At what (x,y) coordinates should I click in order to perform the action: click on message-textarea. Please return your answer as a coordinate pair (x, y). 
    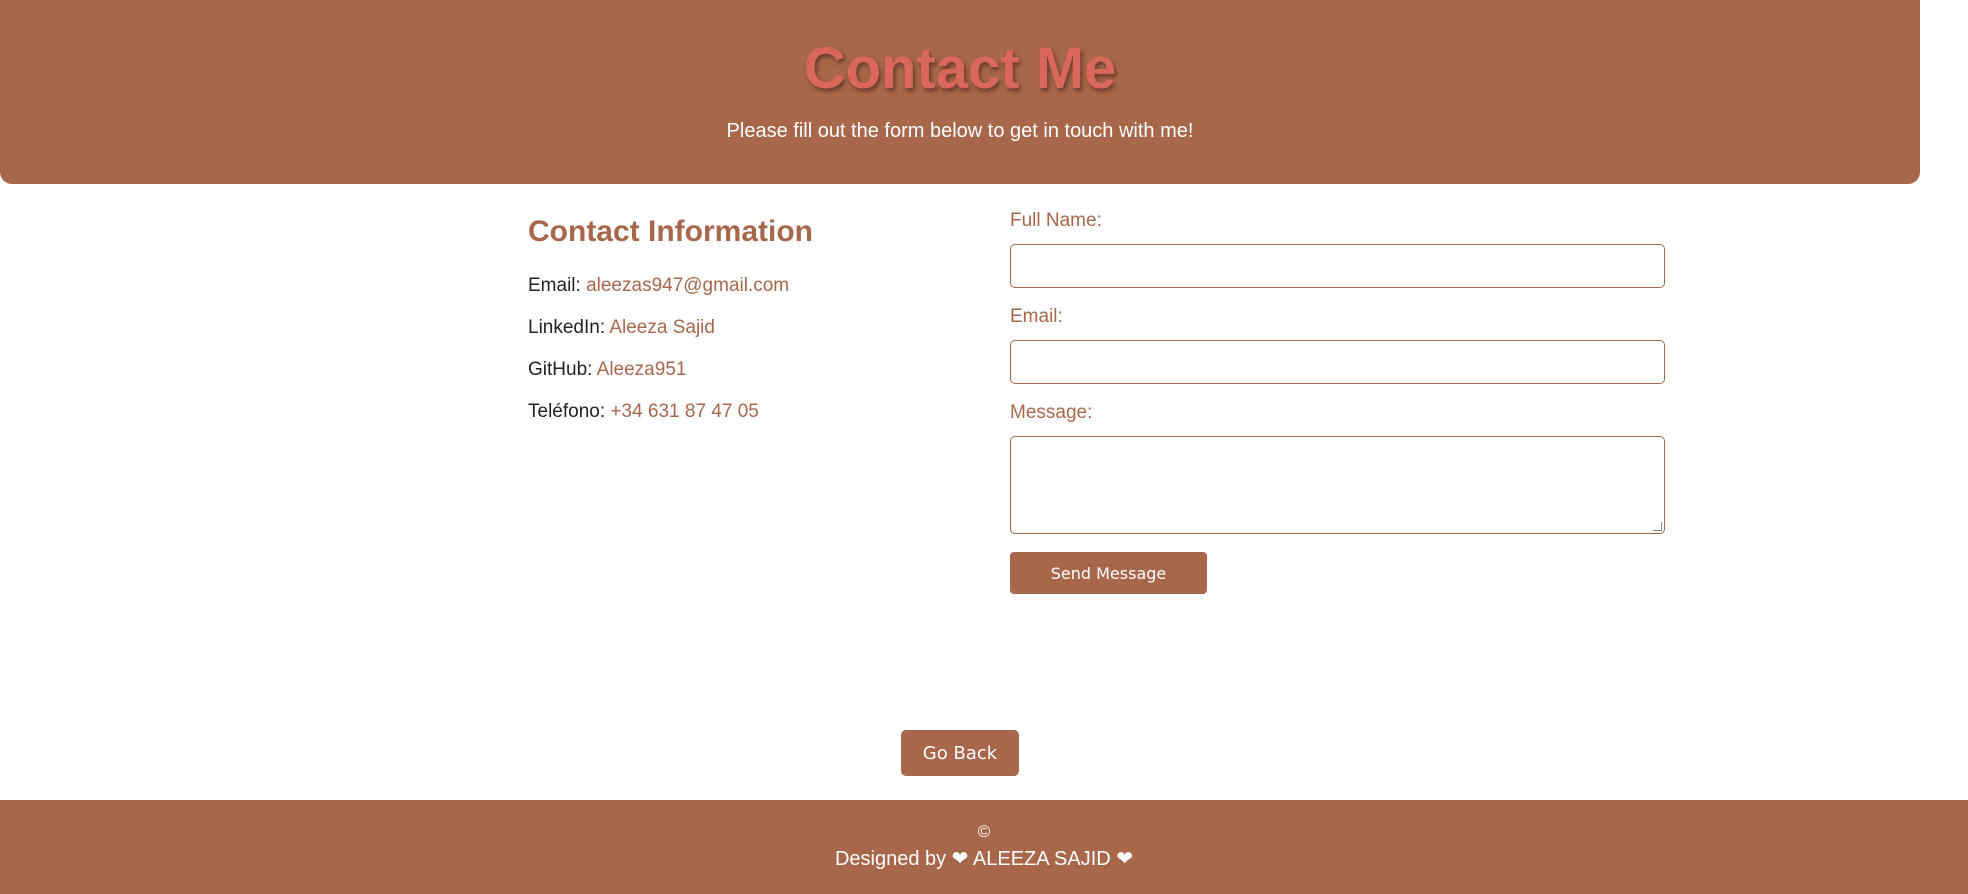
    Looking at the image, I should click on (1337, 485).